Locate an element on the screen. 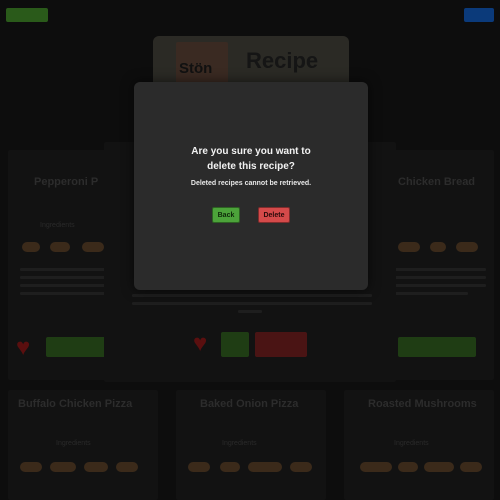  back-button: Back is located at coordinates (226, 215).